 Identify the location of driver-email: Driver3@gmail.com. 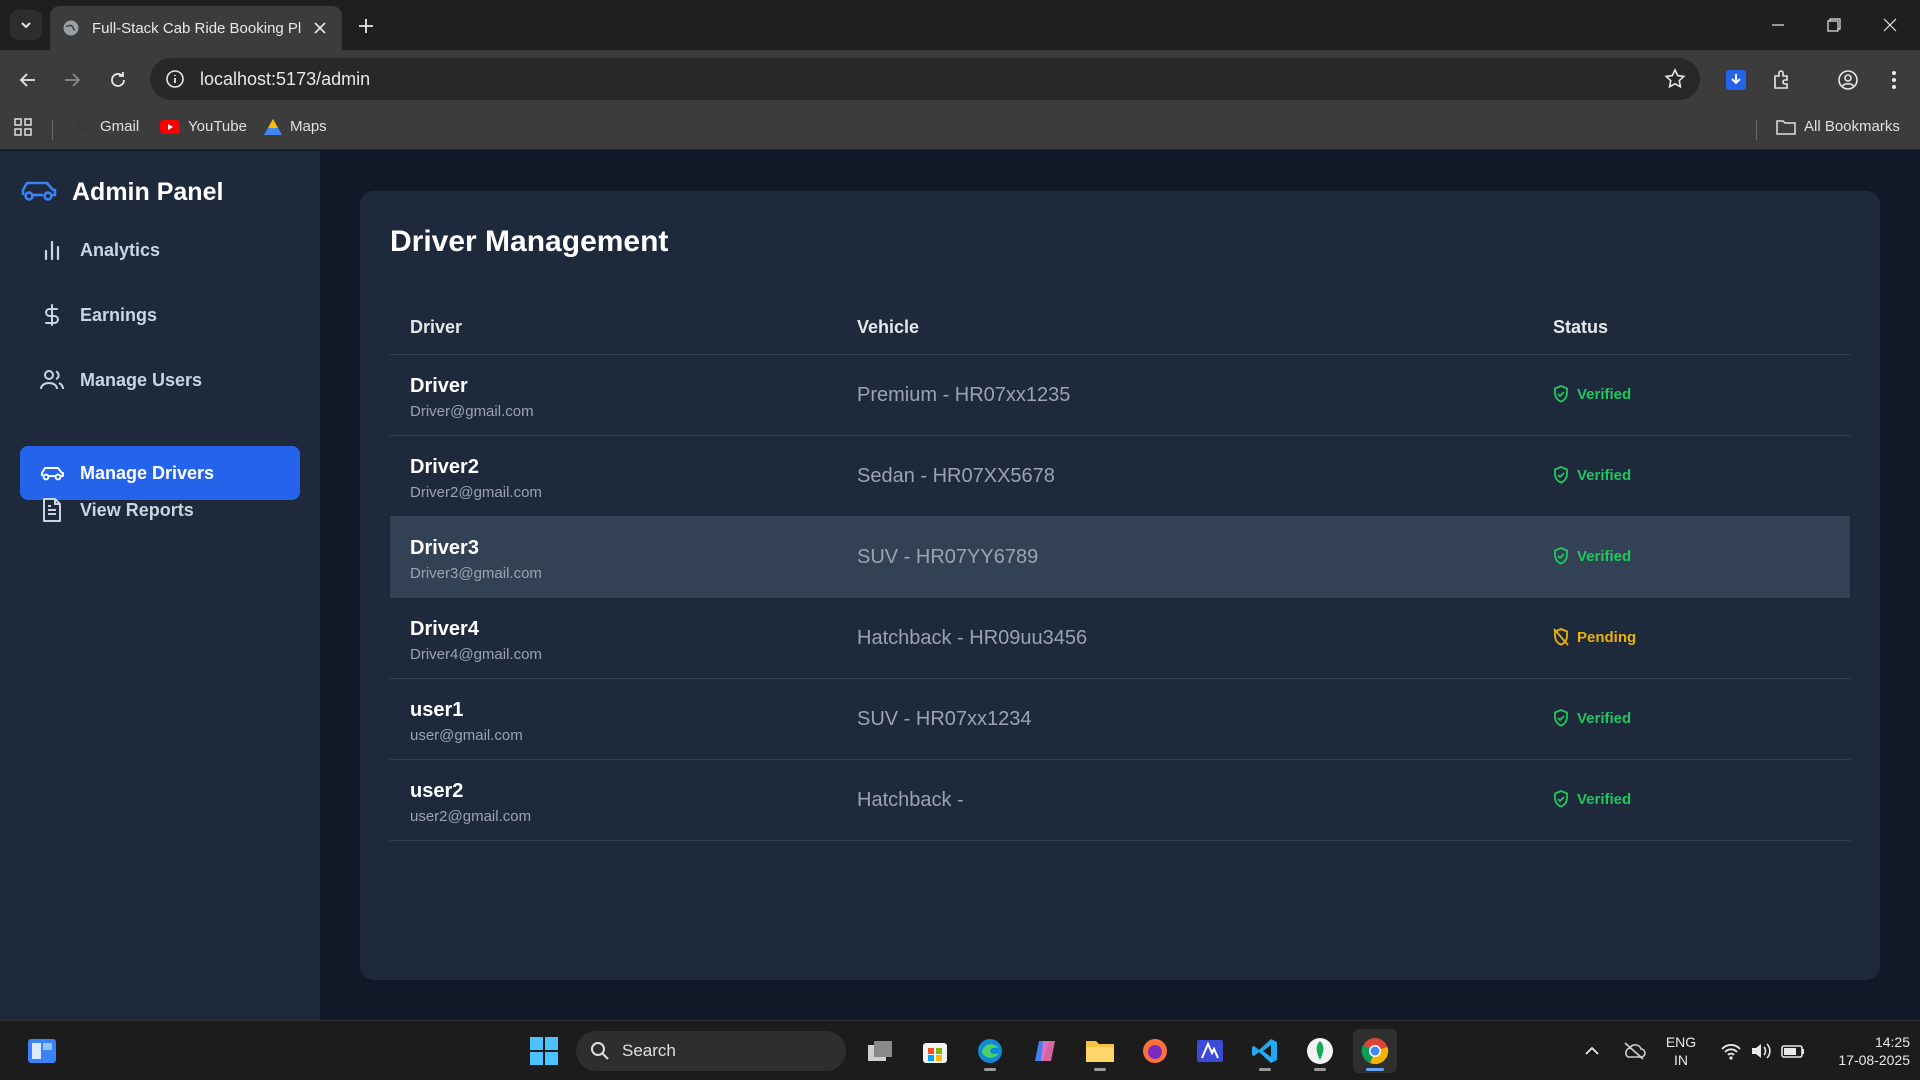
(476, 573).